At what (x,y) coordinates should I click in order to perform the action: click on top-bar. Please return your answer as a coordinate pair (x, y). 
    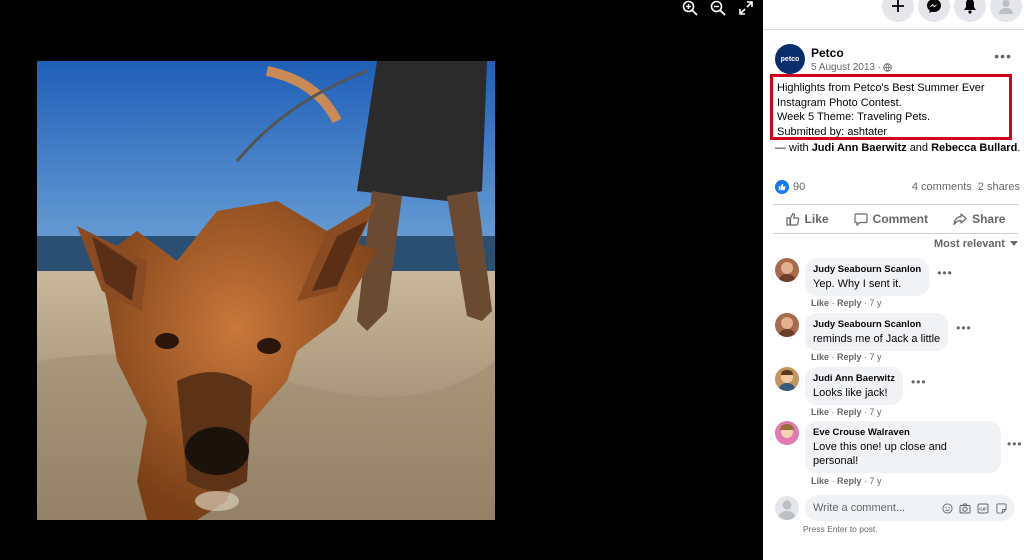
    Looking at the image, I should click on (893, 15).